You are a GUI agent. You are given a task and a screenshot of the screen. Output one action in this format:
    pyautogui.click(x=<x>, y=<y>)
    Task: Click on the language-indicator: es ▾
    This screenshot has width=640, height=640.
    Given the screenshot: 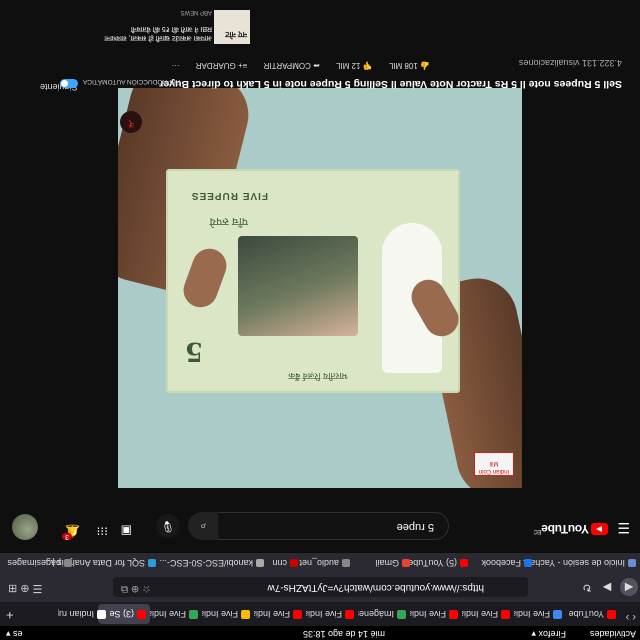 What is the action you would take?
    pyautogui.click(x=14, y=633)
    